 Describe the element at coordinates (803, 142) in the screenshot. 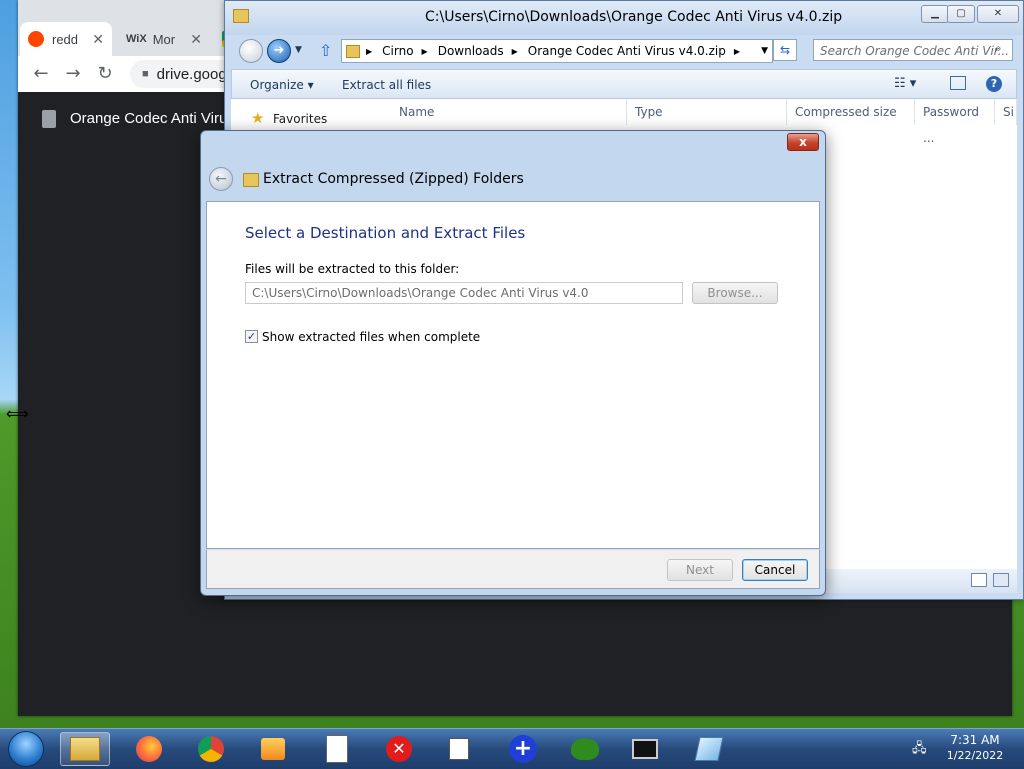

I see `dialog-close-button: x` at that location.